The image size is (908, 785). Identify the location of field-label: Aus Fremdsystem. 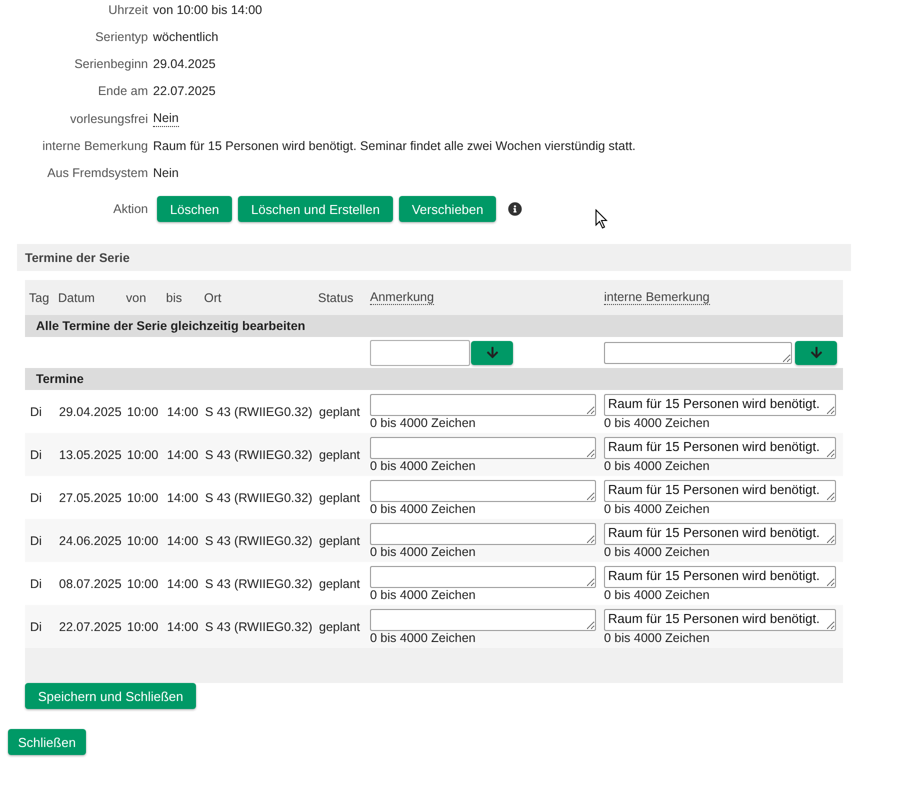
(97, 173).